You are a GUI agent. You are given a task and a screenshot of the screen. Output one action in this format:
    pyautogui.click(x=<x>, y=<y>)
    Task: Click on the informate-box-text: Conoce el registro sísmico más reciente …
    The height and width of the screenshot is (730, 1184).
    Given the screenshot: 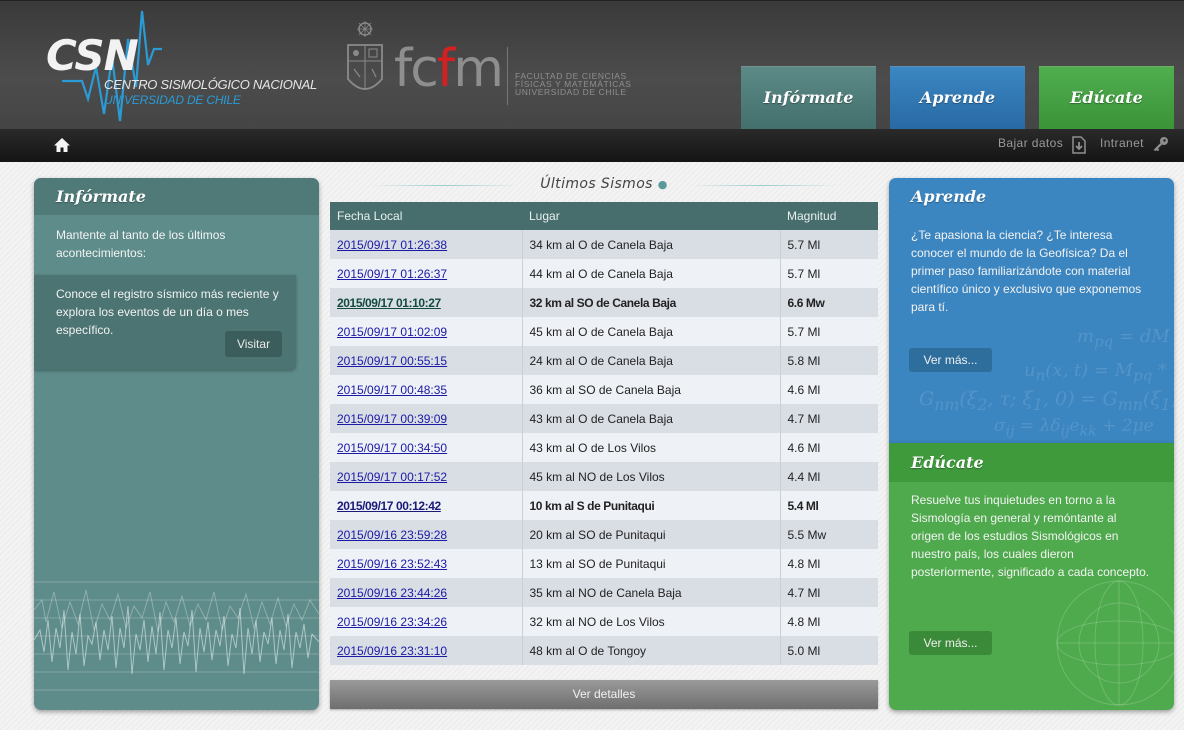 What is the action you would take?
    pyautogui.click(x=167, y=312)
    